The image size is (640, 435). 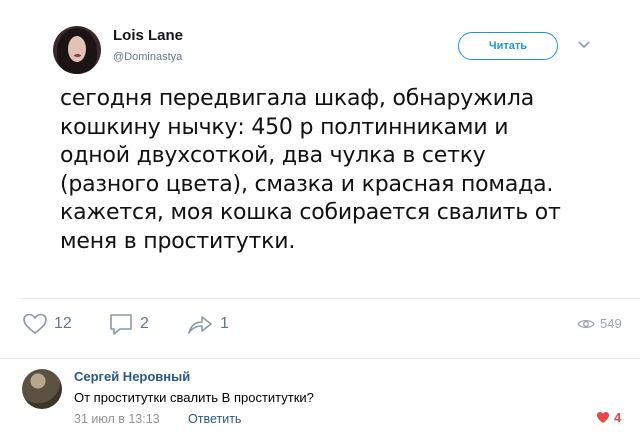 I want to click on like-button: 12, so click(x=47, y=324).